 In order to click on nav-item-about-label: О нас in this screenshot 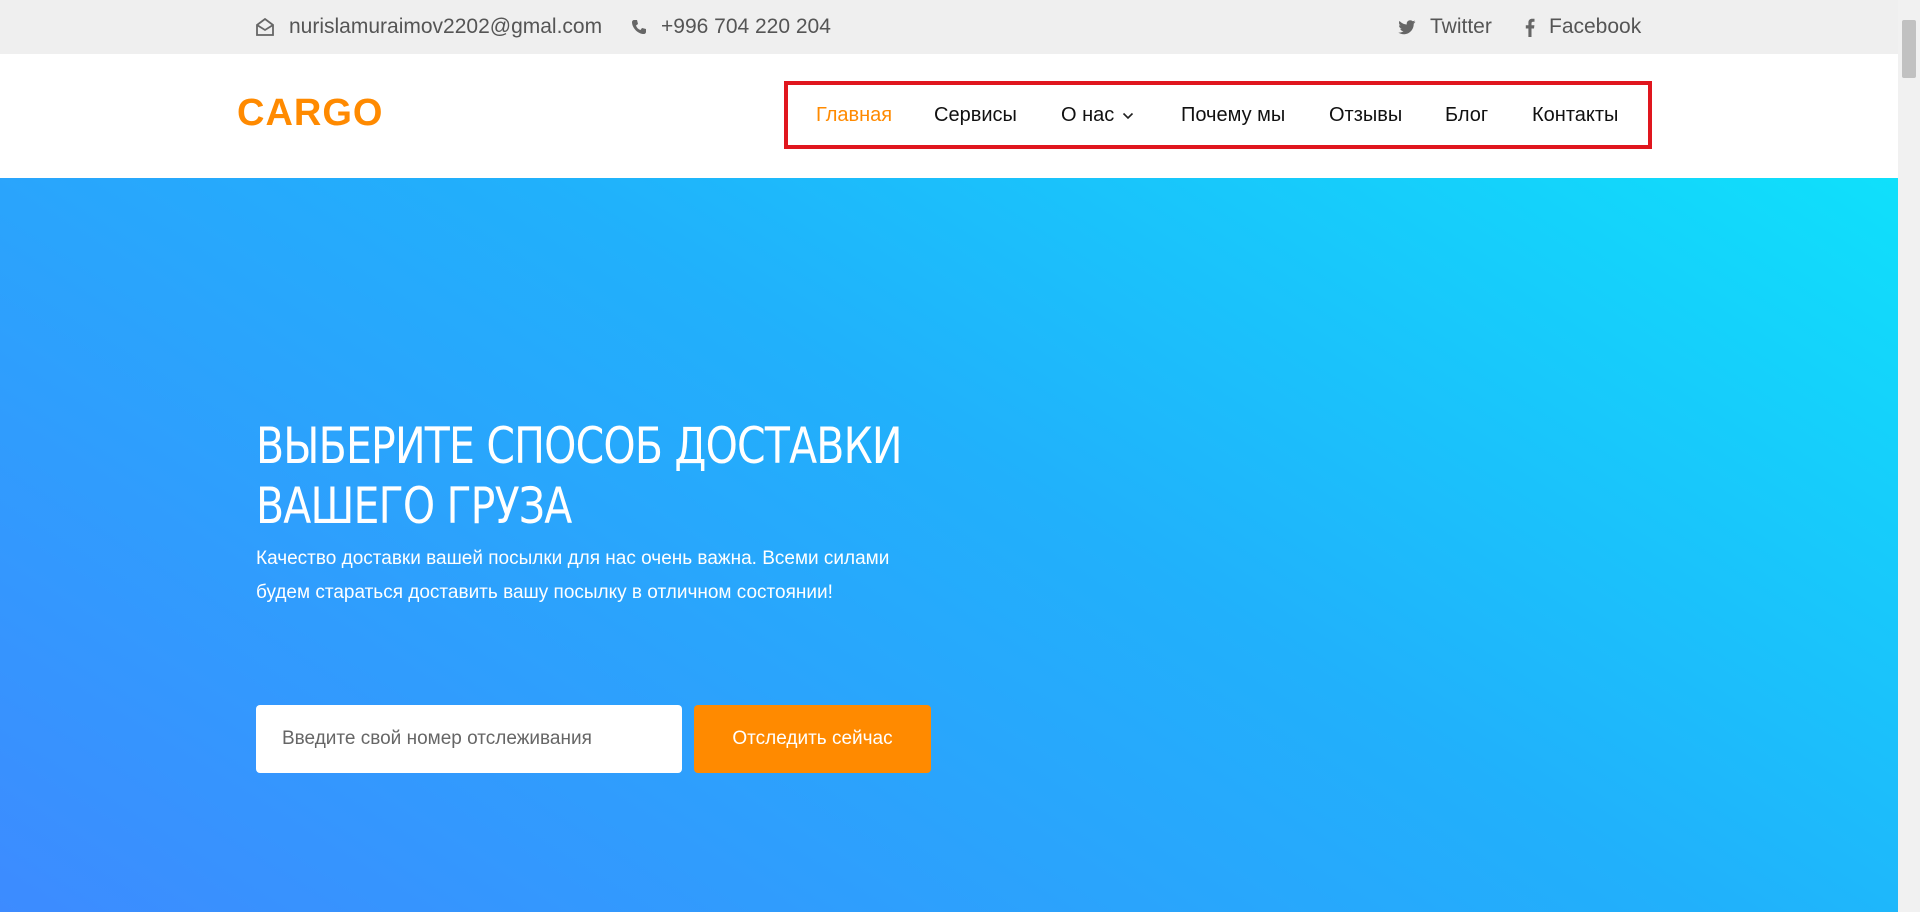, I will do `click(1088, 115)`.